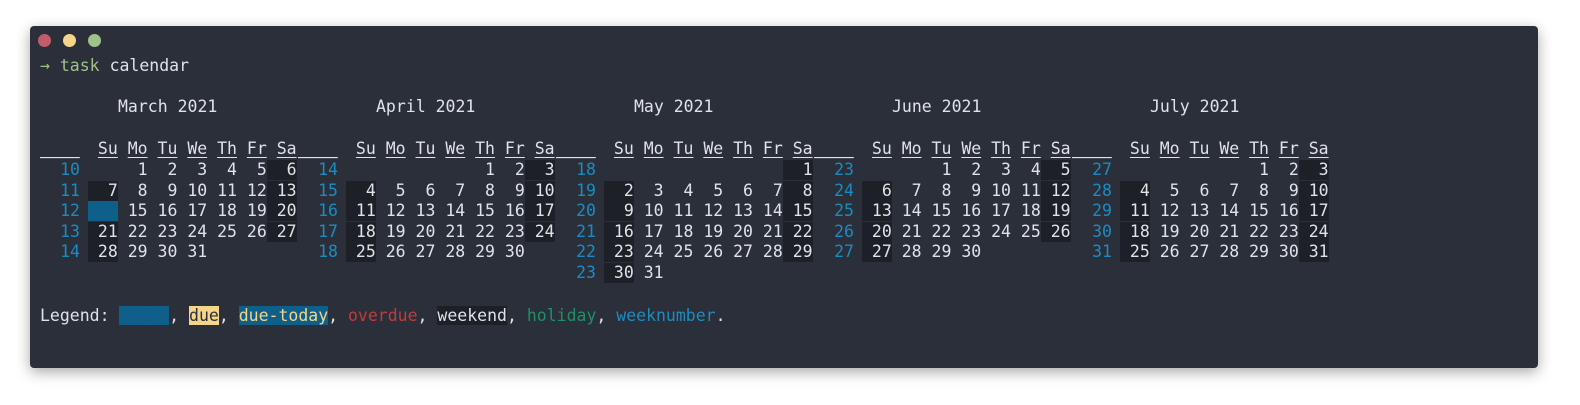 This screenshot has width=1580, height=405. I want to click on week-column-header: ____, so click(576, 148).